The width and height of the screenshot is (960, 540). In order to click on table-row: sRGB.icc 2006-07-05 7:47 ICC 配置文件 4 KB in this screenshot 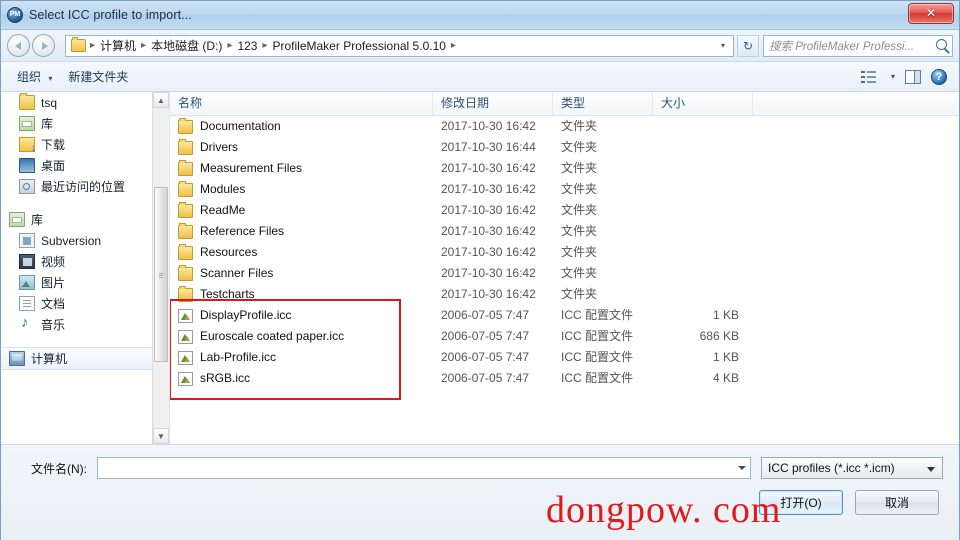, I will do `click(564, 378)`.